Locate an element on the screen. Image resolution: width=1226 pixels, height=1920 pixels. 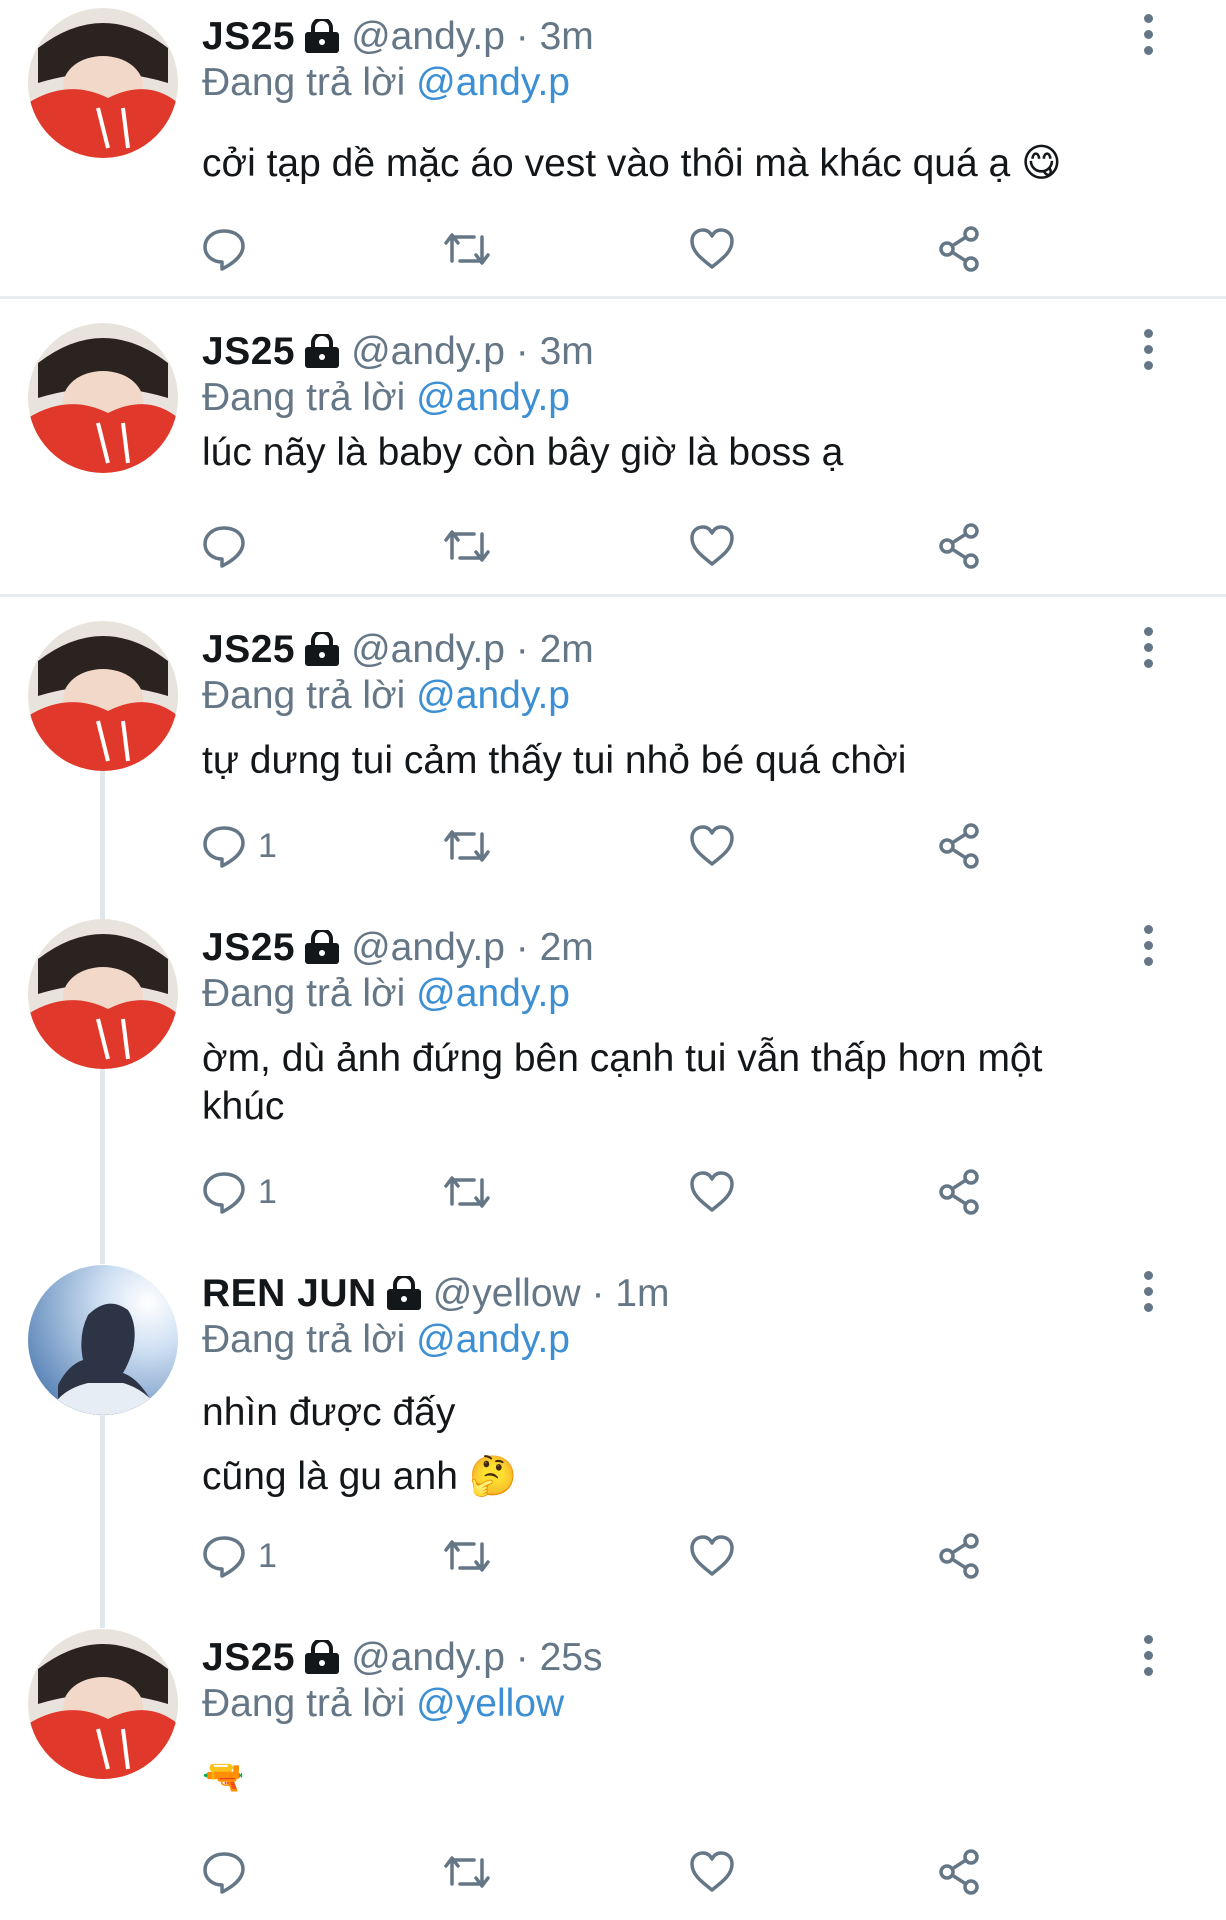
retweet-icon is located at coordinates (467, 846).